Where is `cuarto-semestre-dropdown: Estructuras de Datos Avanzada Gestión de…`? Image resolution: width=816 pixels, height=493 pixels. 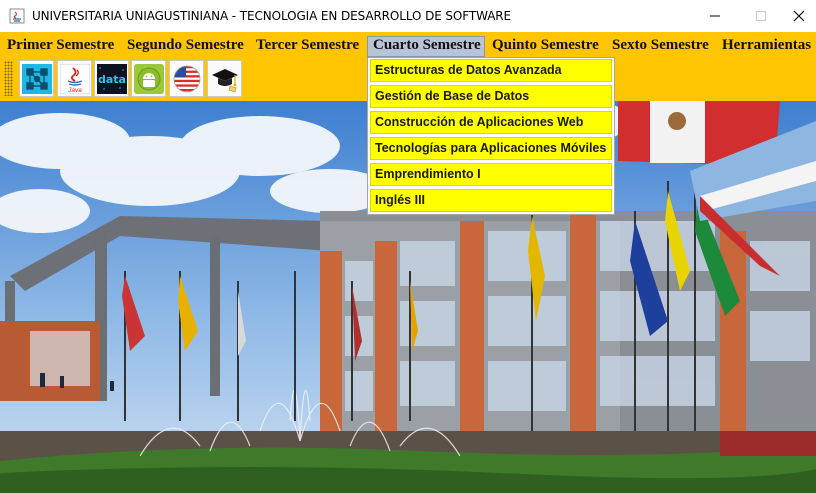
cuarto-semestre-dropdown: Estructuras de Datos Avanzada Gestión de… is located at coordinates (491, 136).